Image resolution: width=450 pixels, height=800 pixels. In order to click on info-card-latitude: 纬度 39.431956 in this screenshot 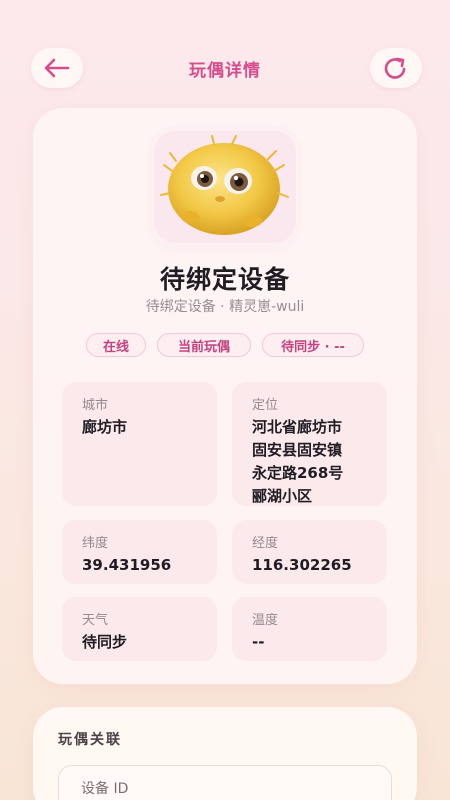, I will do `click(139, 552)`.